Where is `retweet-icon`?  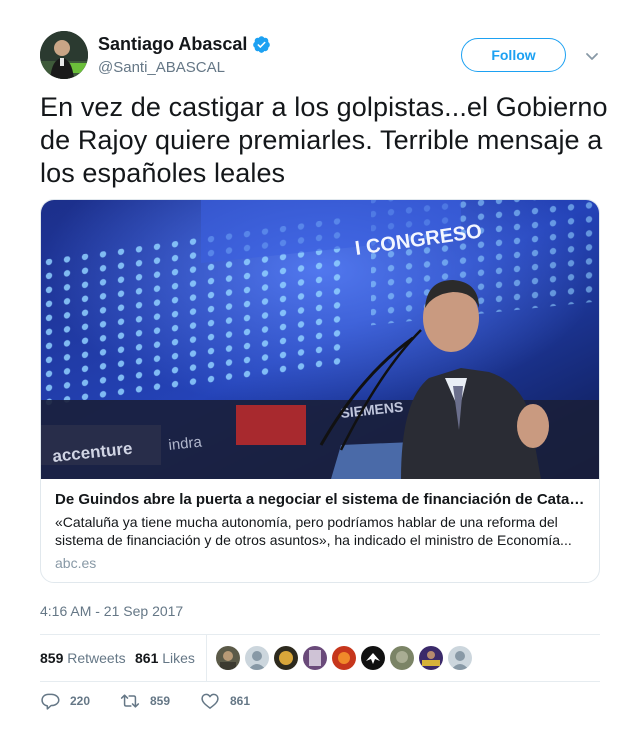 retweet-icon is located at coordinates (130, 701).